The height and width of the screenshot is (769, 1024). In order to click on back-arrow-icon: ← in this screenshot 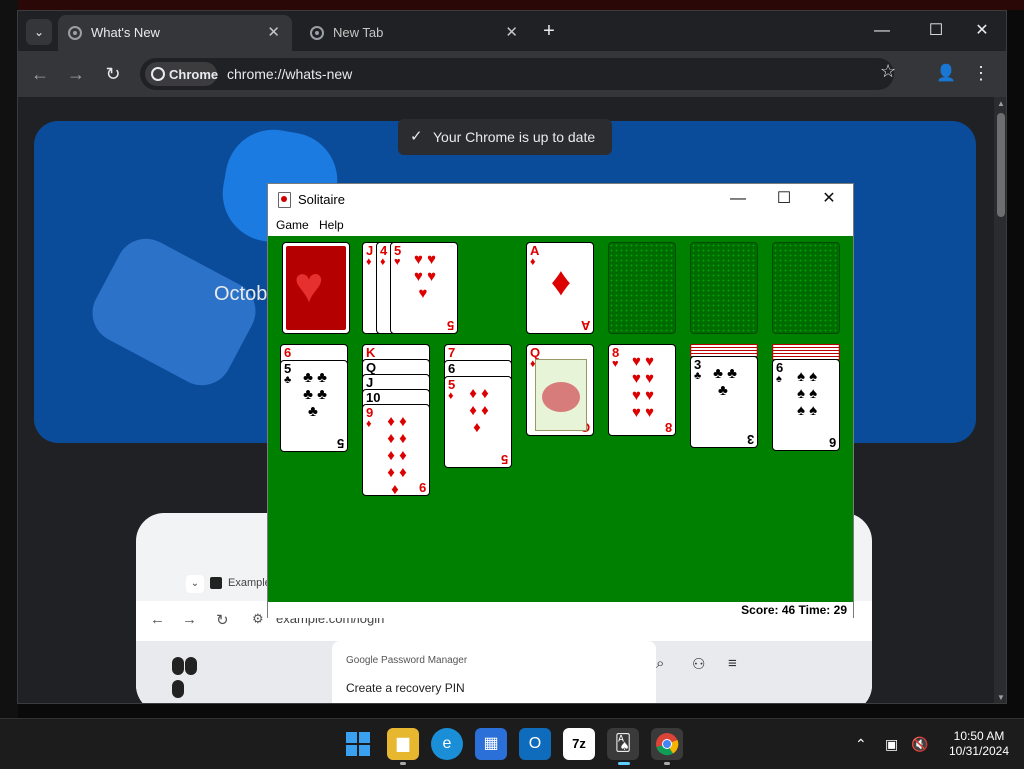, I will do `click(157, 619)`.